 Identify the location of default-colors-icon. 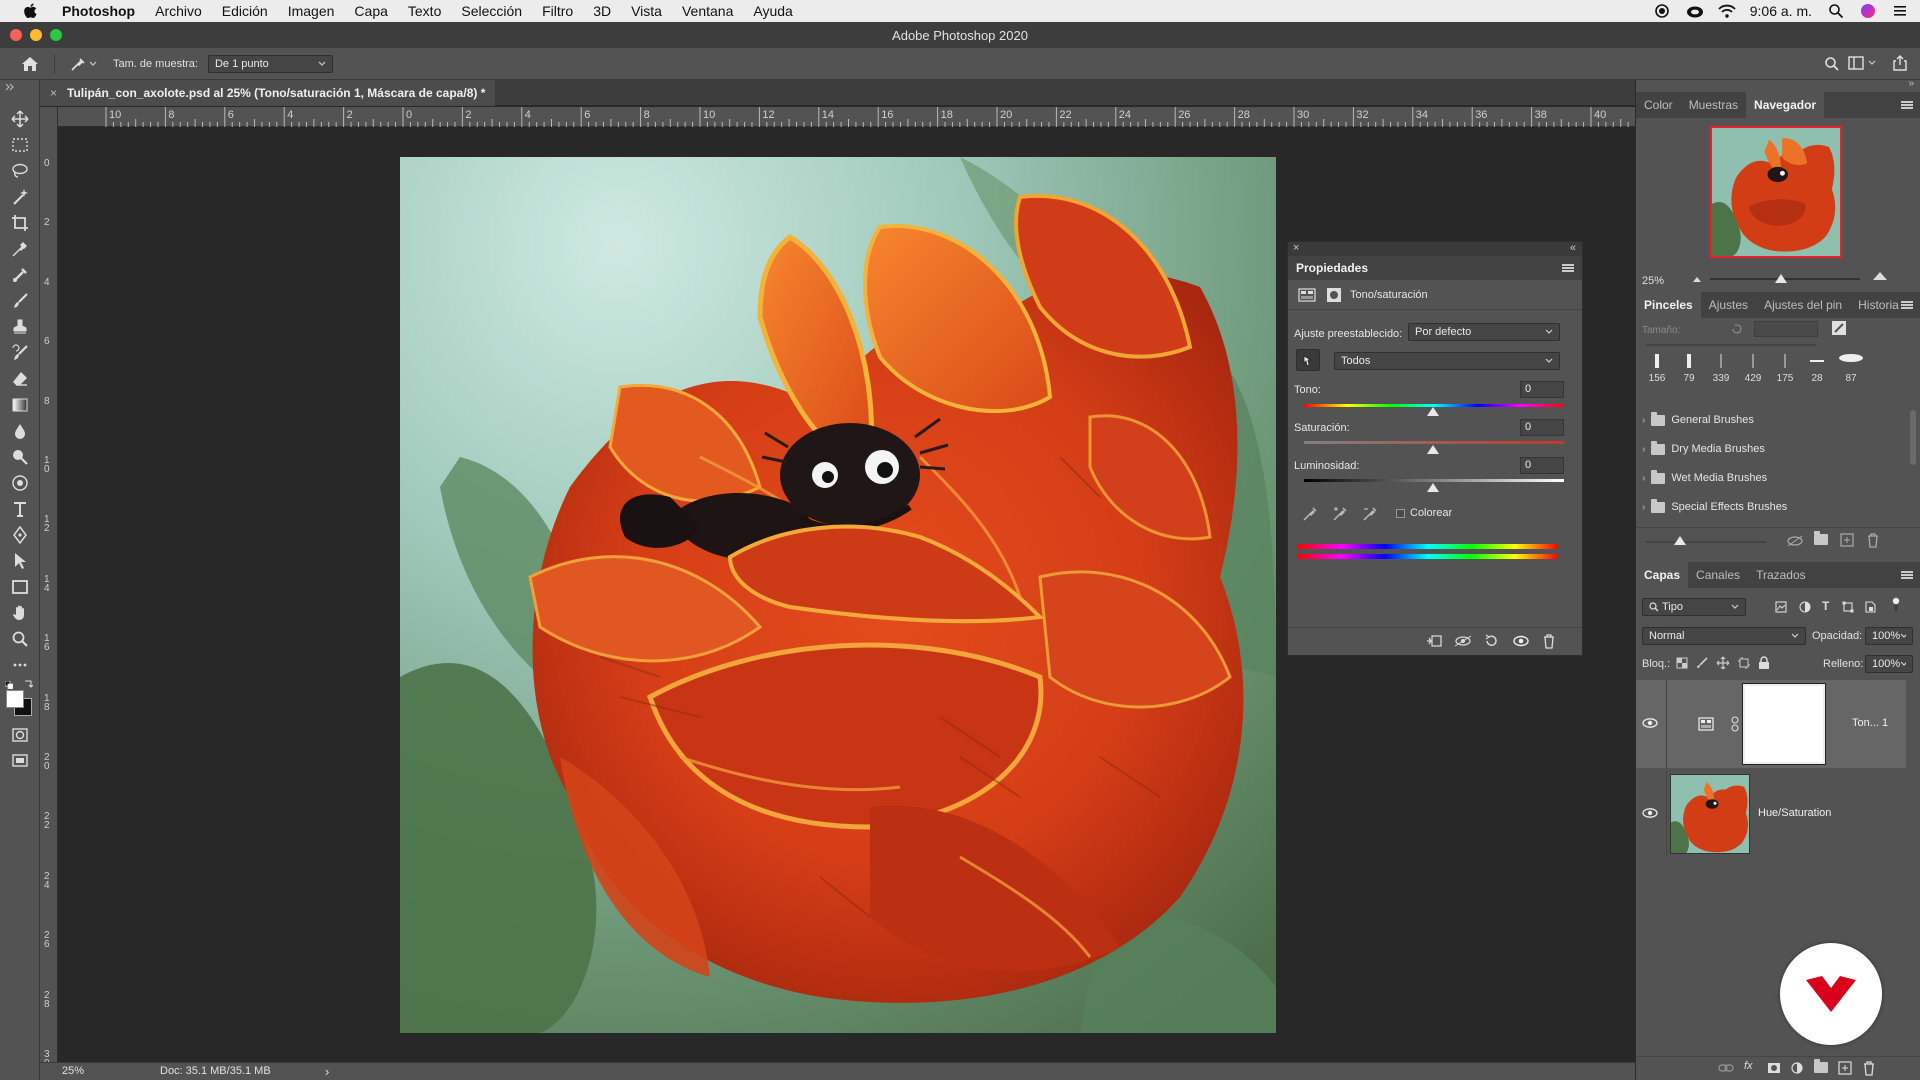
(9, 684).